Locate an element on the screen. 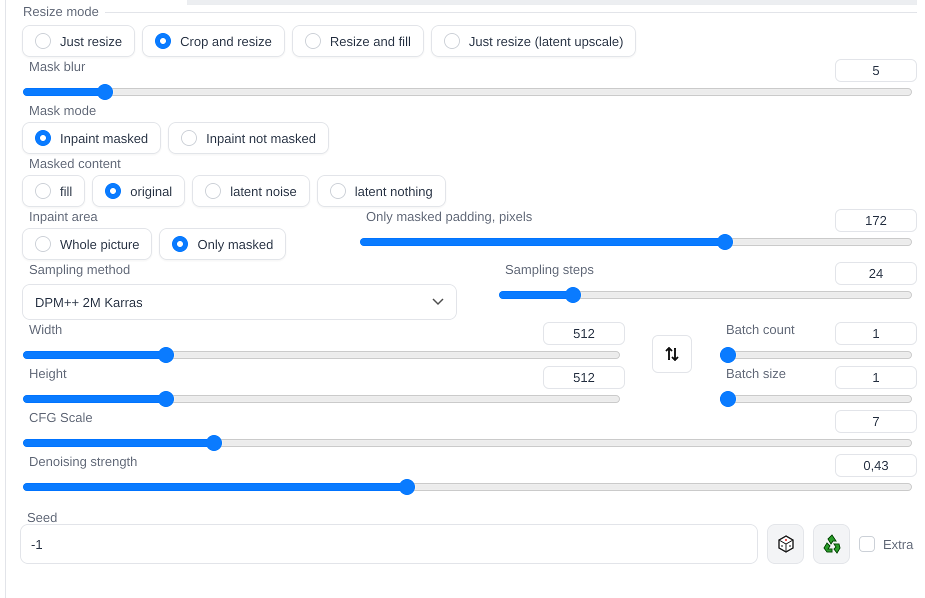 This screenshot has height=598, width=925. radio-option: Just resize is located at coordinates (79, 41).